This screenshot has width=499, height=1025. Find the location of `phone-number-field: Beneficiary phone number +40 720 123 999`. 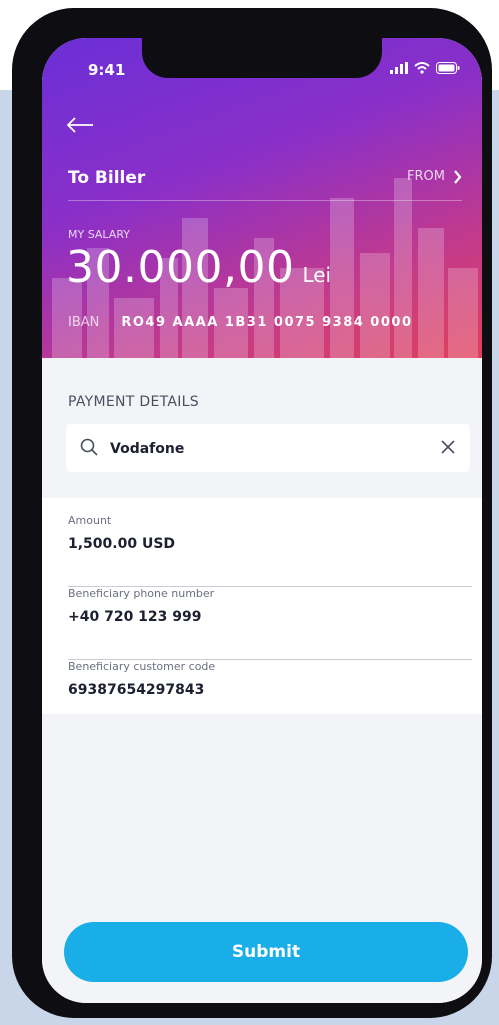

phone-number-field: Beneficiary phone number +40 720 123 999 is located at coordinates (270, 623).